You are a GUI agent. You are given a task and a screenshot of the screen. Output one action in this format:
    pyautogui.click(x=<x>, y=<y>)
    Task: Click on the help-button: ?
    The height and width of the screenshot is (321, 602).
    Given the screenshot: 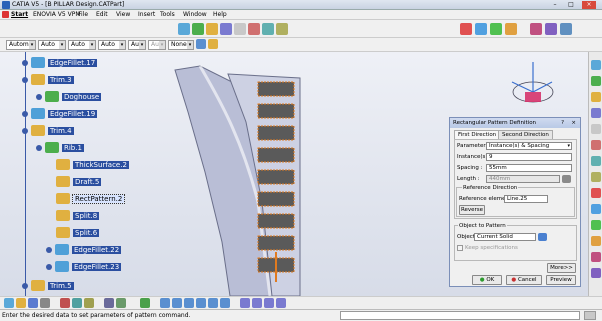 What is the action you would take?
    pyautogui.click(x=562, y=123)
    